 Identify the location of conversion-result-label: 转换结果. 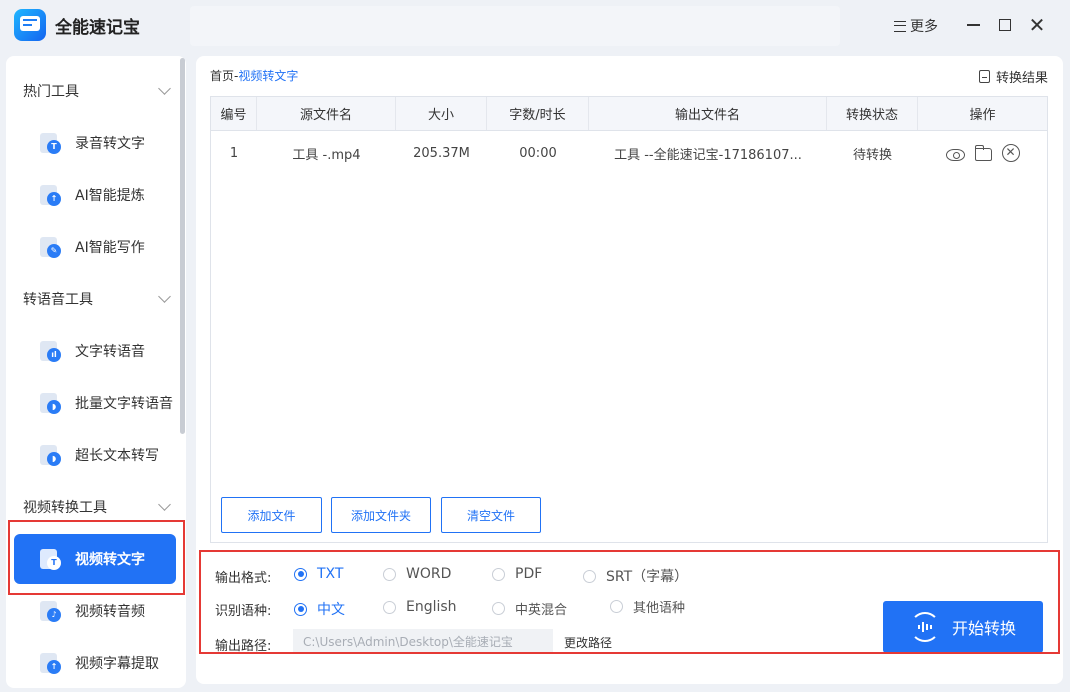
(1021, 78).